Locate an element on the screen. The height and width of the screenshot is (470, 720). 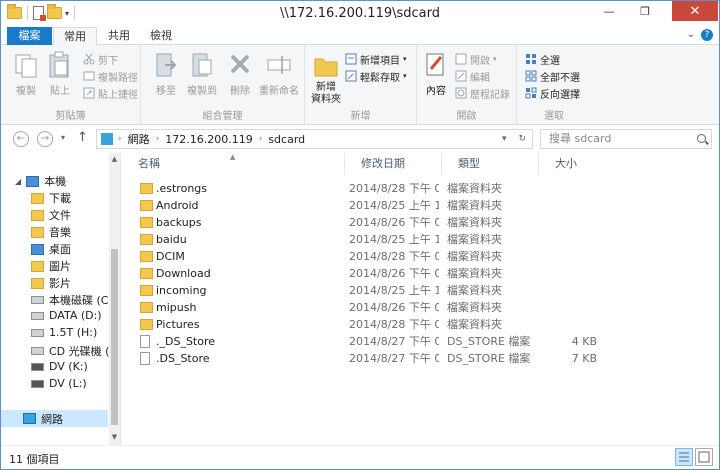
select-all-button: 全選 is located at coordinates (542, 59).